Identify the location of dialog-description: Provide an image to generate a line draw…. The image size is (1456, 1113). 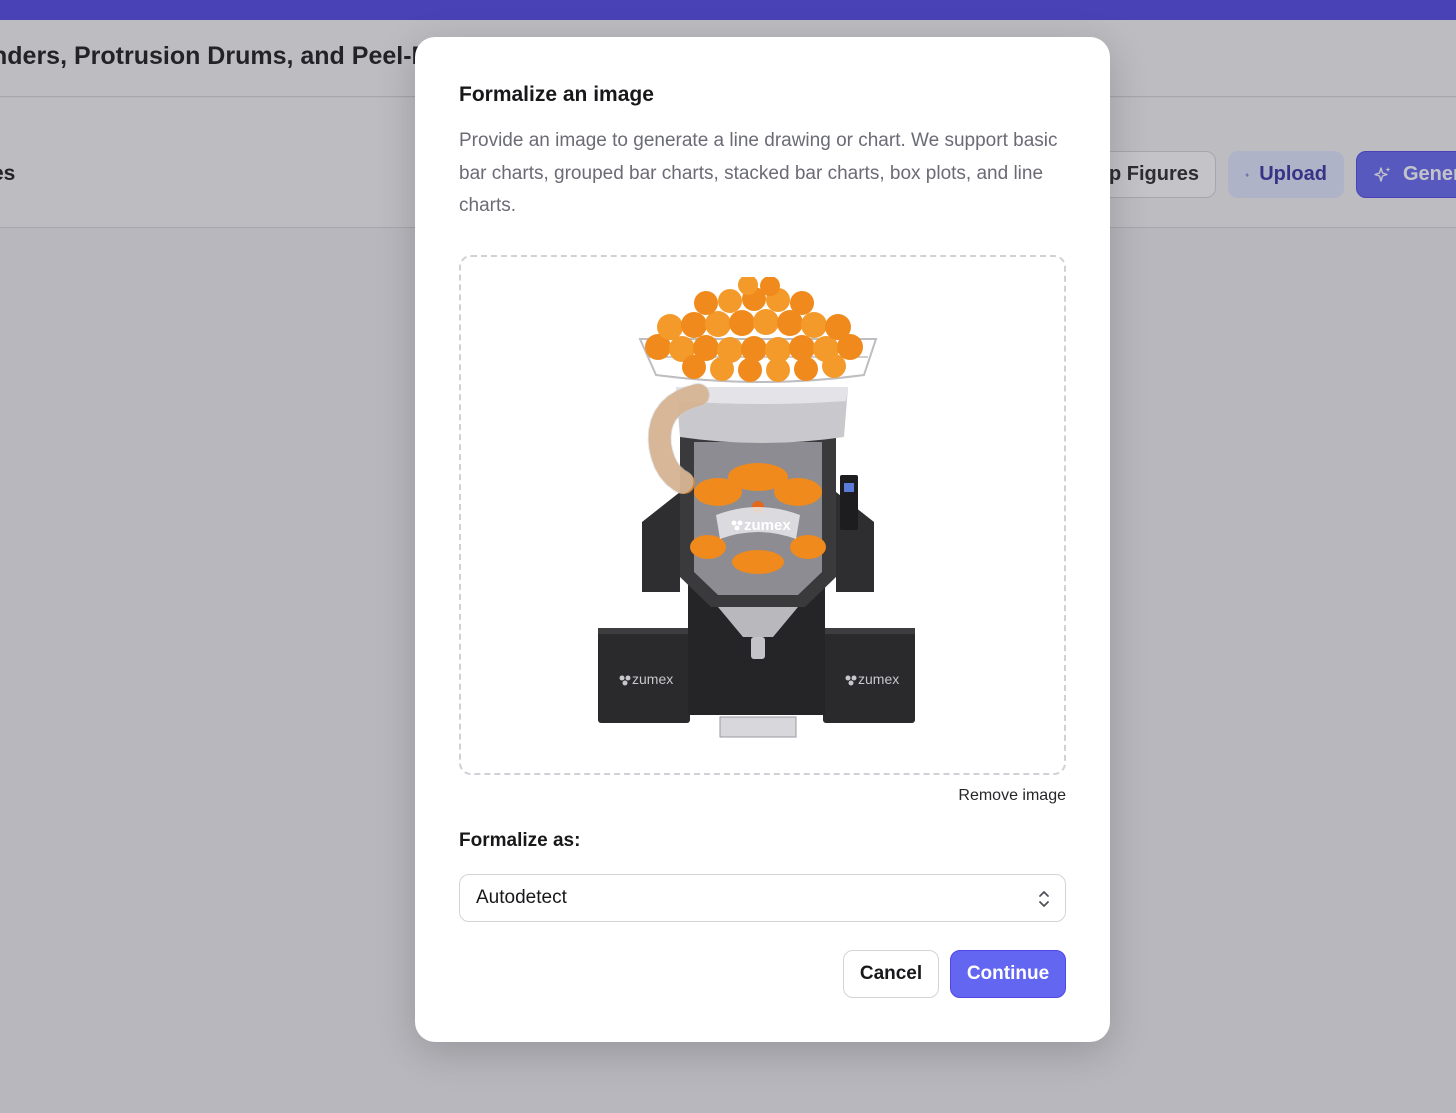
(758, 173).